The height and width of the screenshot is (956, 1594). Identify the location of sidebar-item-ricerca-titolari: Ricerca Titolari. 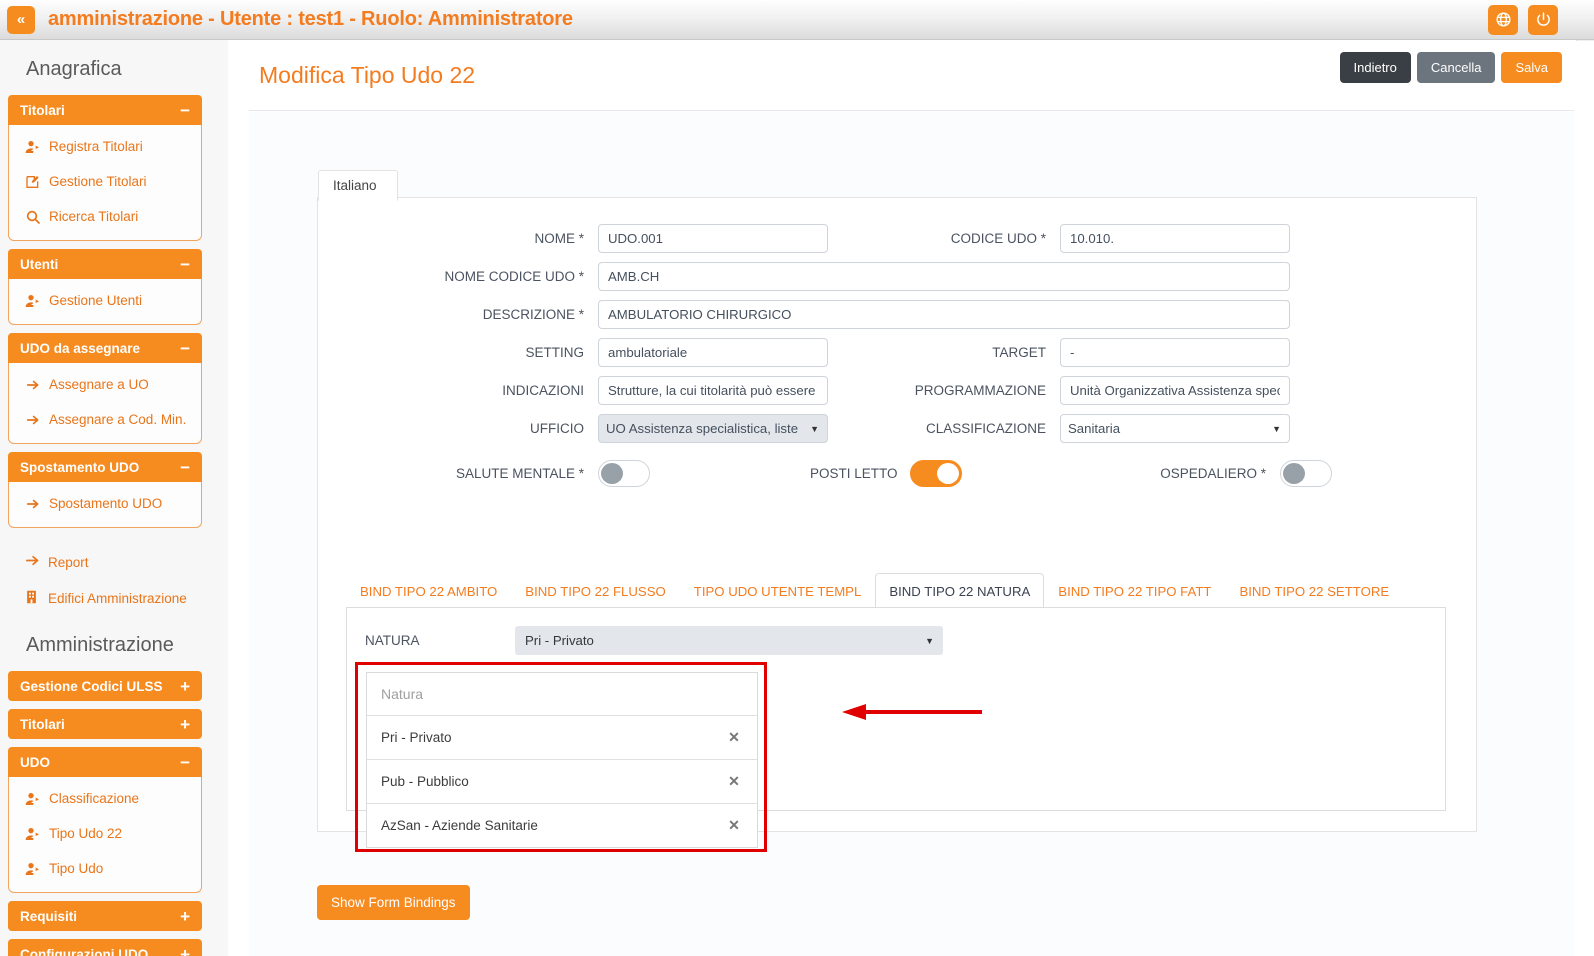
(105, 216).